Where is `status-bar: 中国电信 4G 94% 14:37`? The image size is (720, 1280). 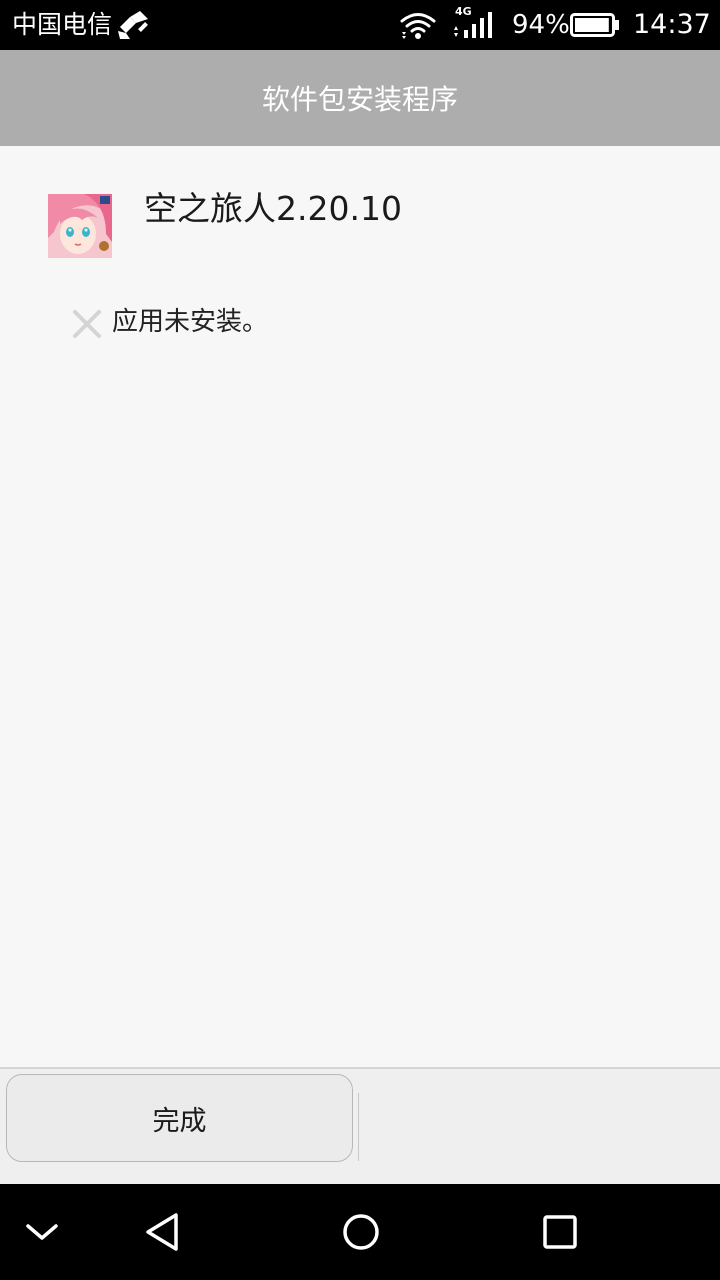
status-bar: 中国电信 4G 94% 14:37 is located at coordinates (360, 25).